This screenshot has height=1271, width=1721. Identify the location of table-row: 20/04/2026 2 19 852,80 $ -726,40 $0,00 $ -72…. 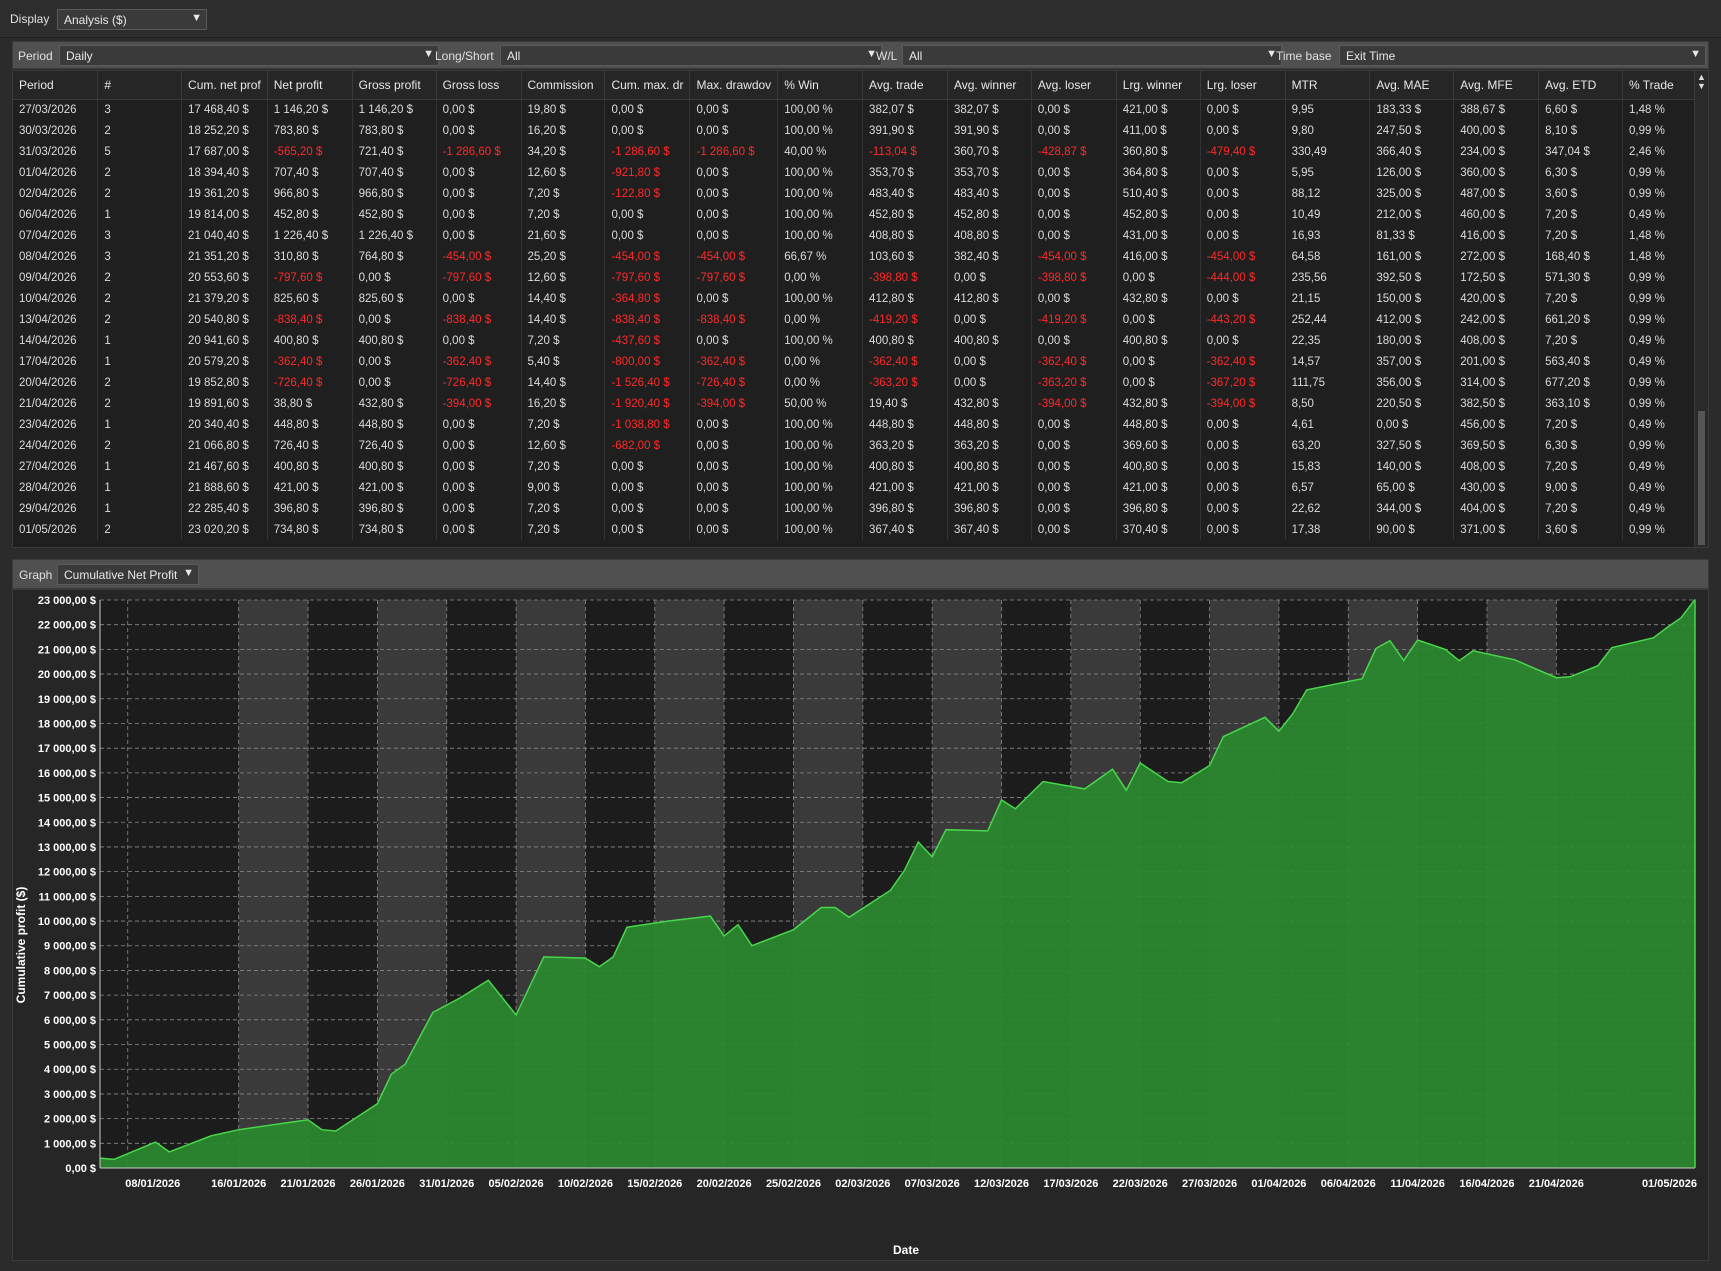
(860, 382).